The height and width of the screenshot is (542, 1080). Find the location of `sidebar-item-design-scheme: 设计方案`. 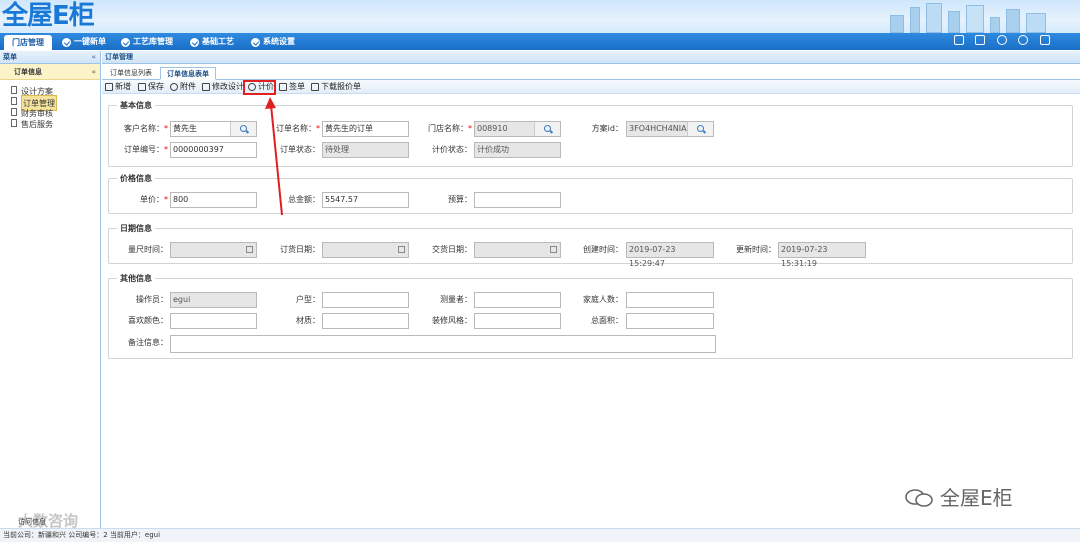

sidebar-item-design-scheme: 设计方案 is located at coordinates (55, 90).